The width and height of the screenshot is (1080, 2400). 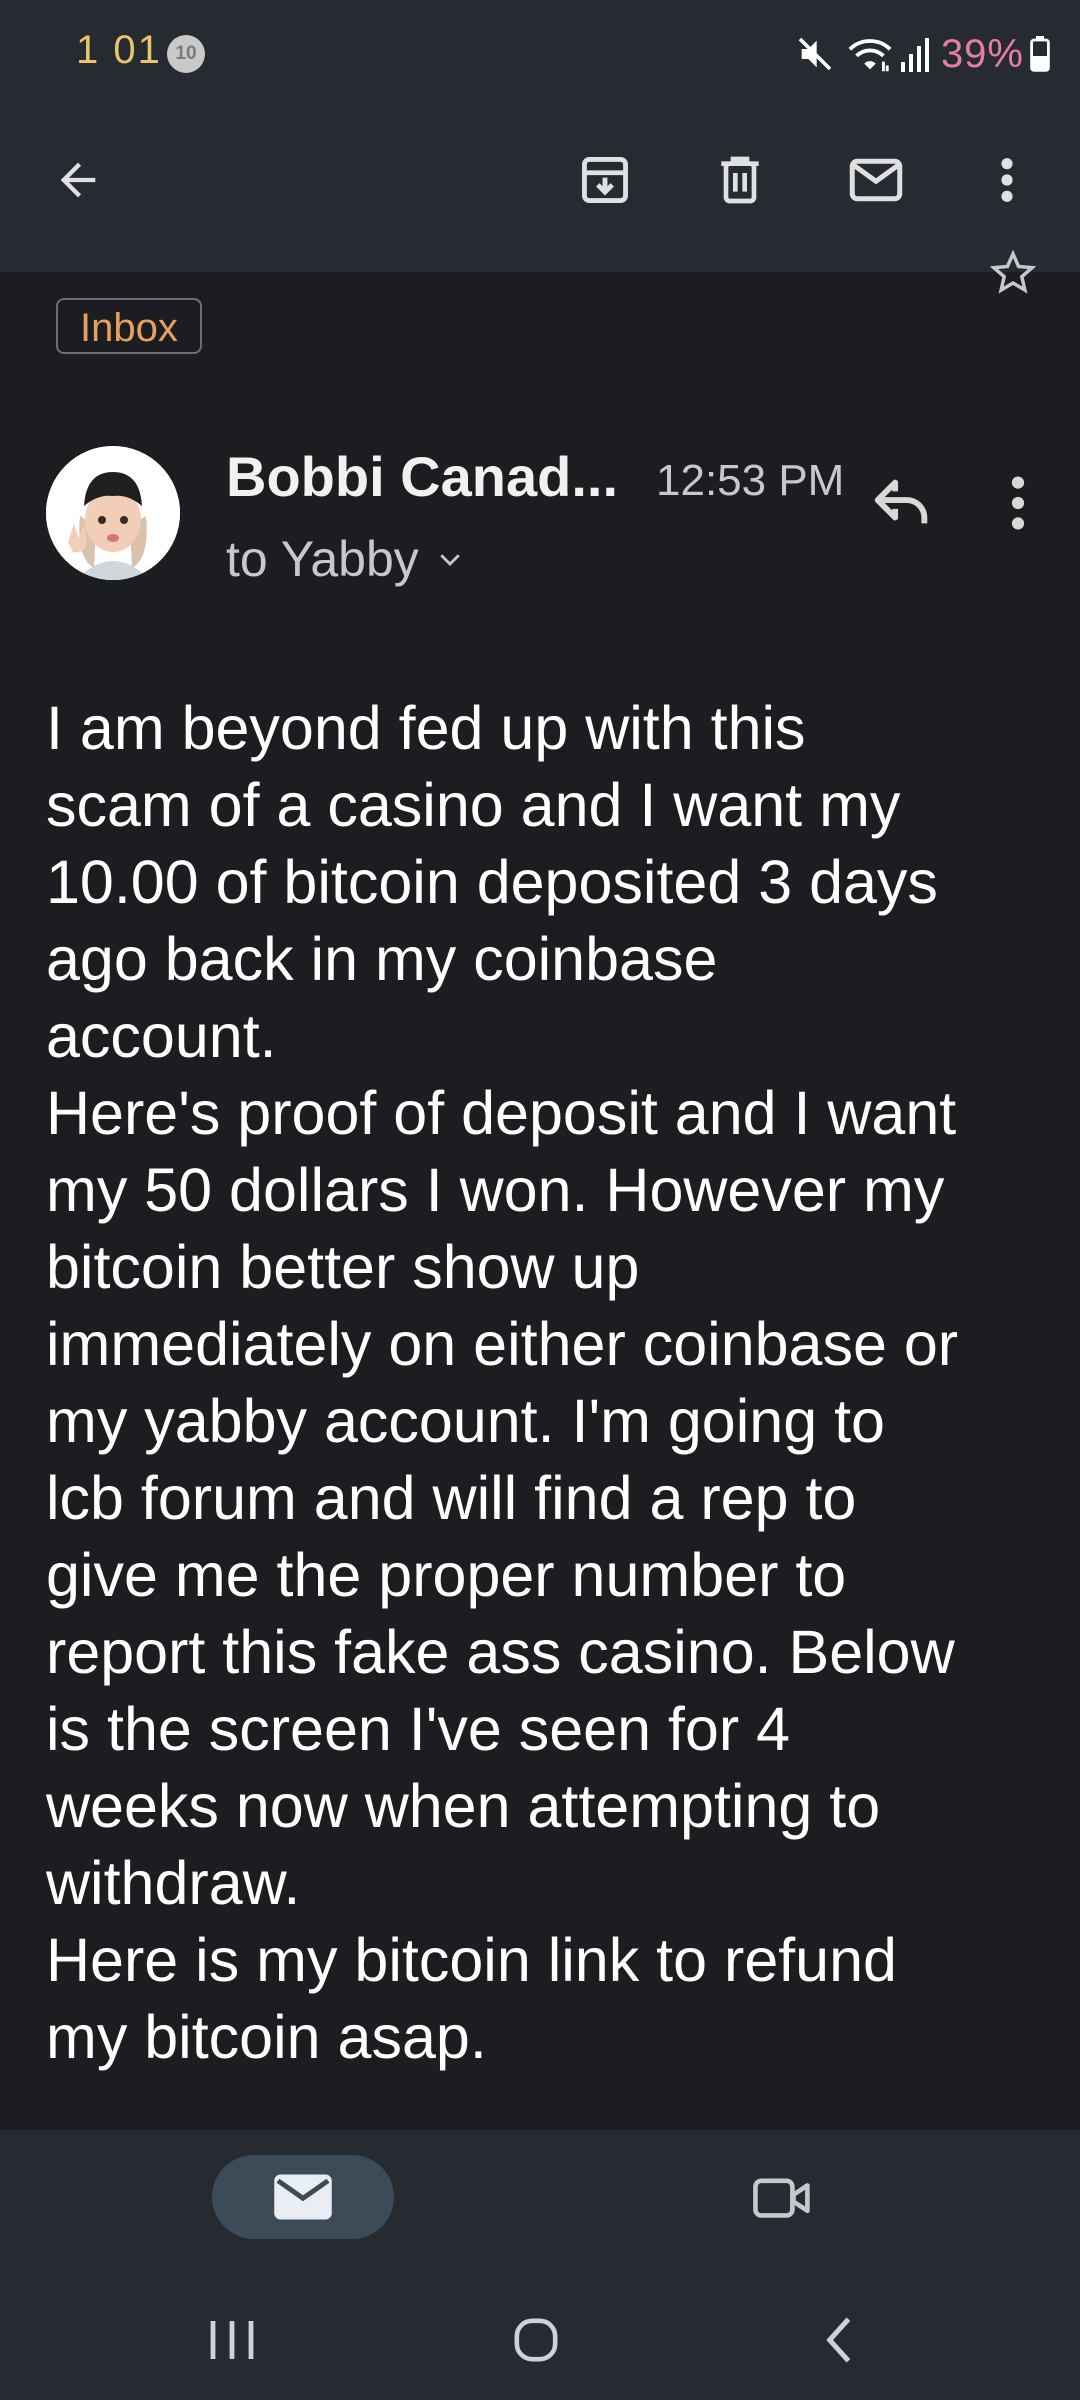 I want to click on wifi-icon, so click(x=870, y=54).